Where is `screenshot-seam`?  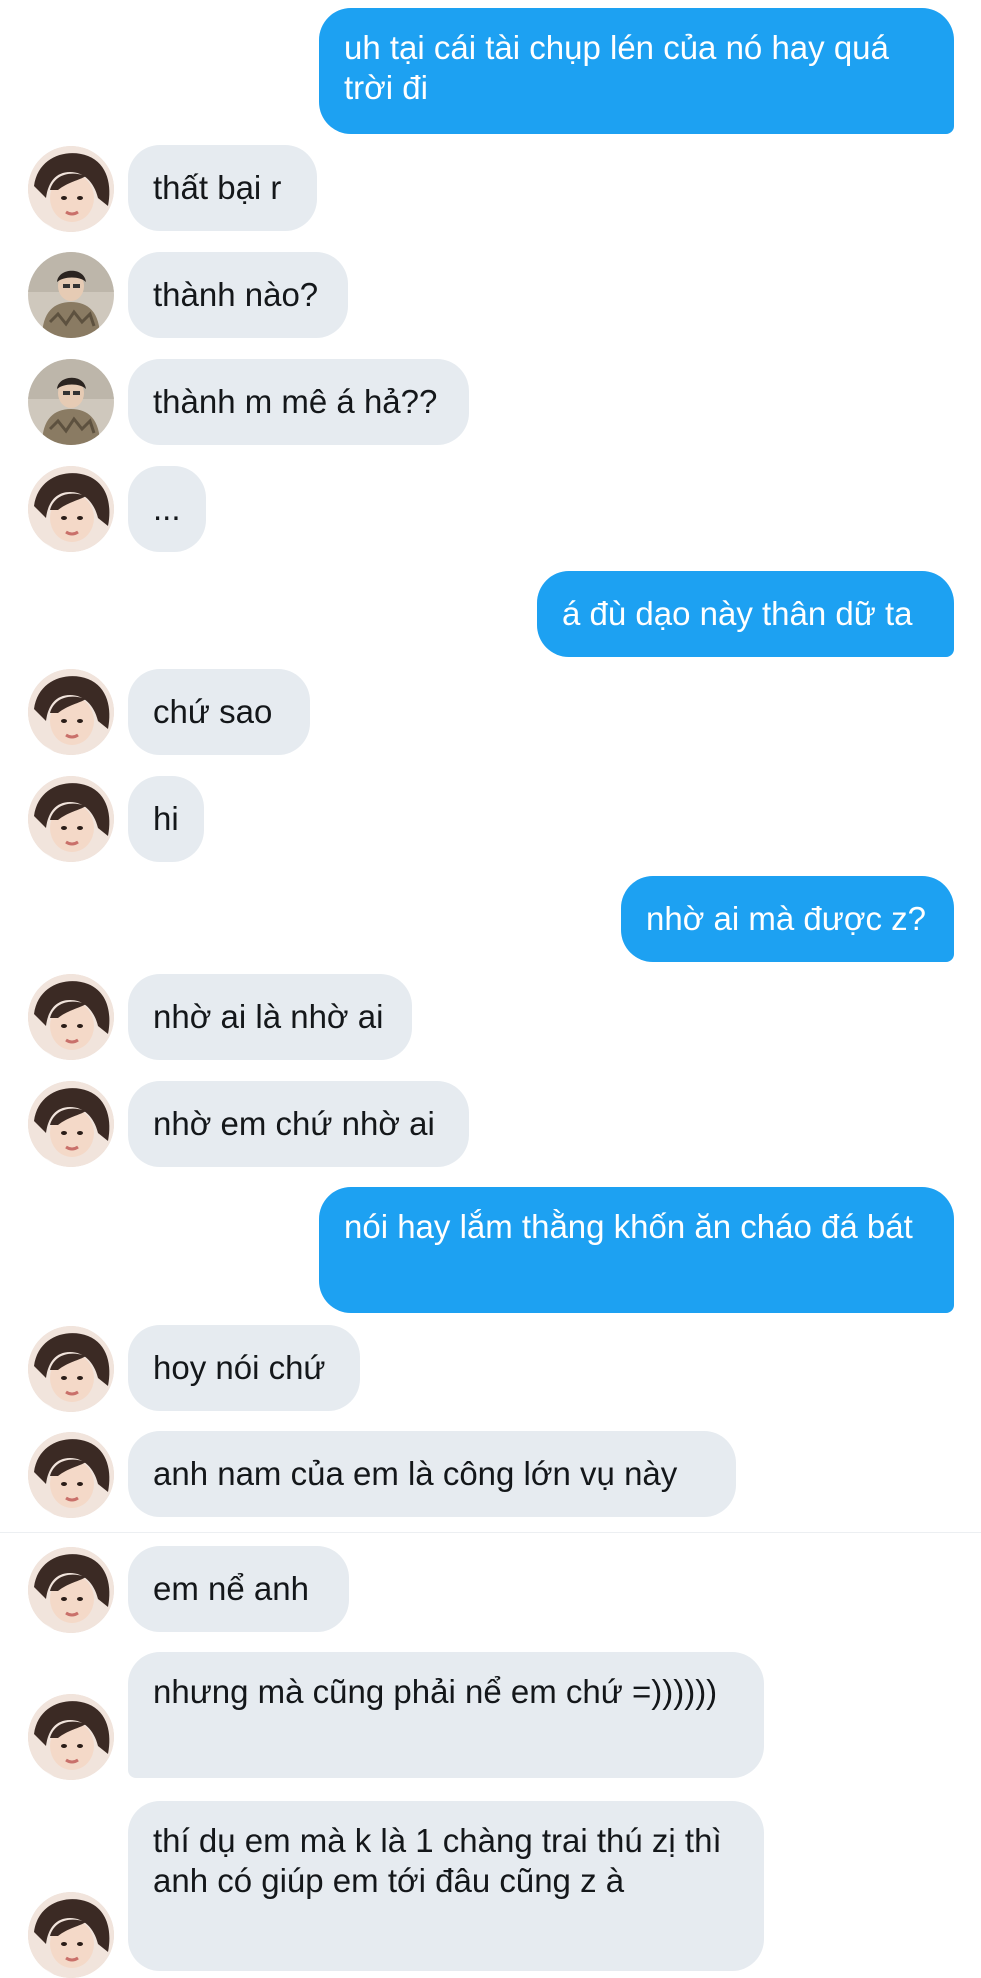 screenshot-seam is located at coordinates (490, 1532).